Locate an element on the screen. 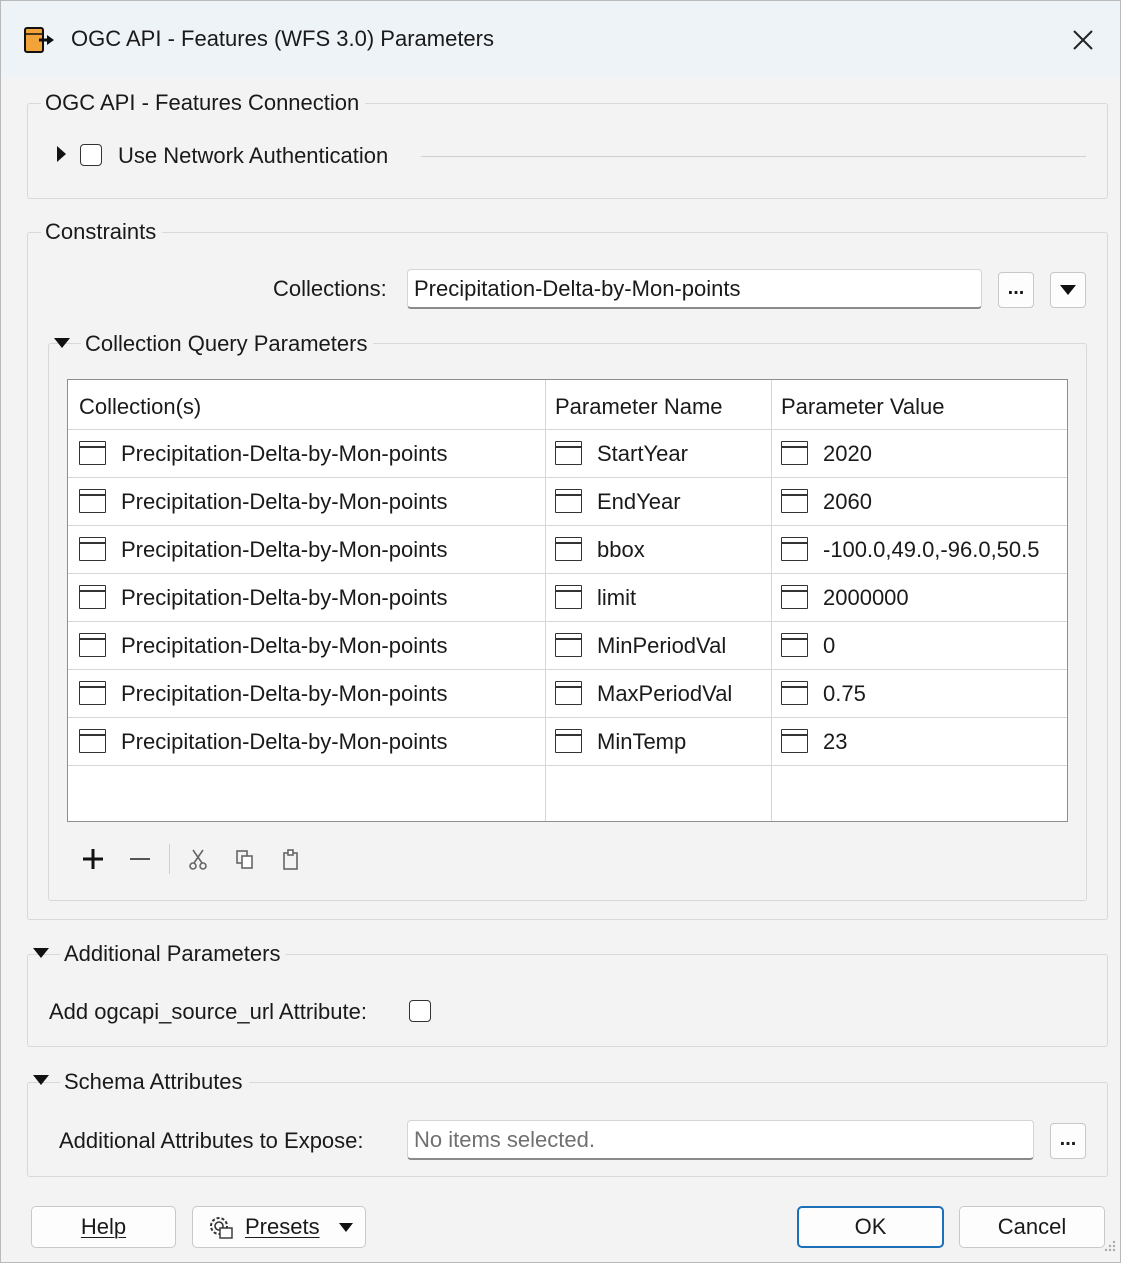  network-auth-checkbox is located at coordinates (91, 155).